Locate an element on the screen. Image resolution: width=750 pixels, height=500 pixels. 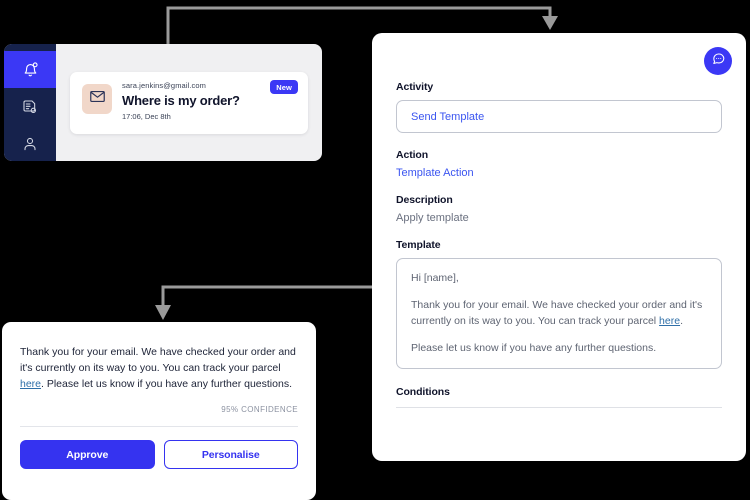
chat-button is located at coordinates (718, 61).